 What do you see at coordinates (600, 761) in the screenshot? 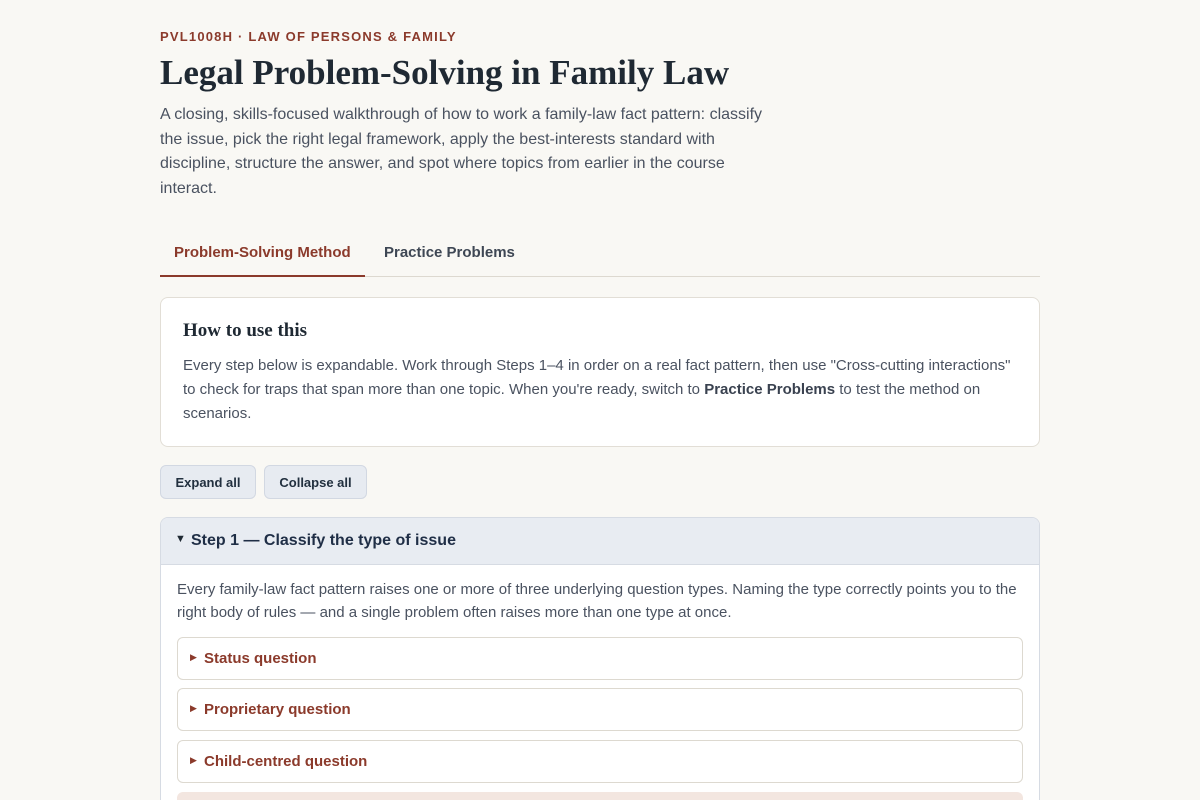
I see `child-centred-question-item: ▶ Child-centred question` at bounding box center [600, 761].